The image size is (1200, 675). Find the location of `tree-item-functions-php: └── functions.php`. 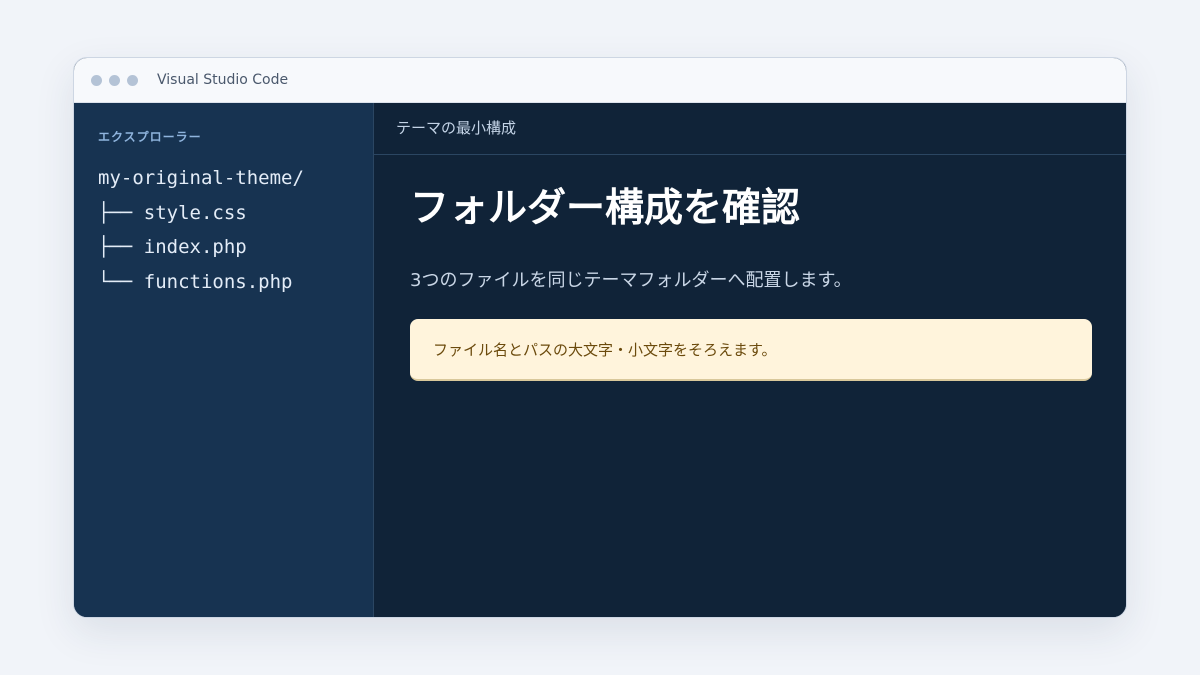

tree-item-functions-php: └── functions.php is located at coordinates (201, 282).